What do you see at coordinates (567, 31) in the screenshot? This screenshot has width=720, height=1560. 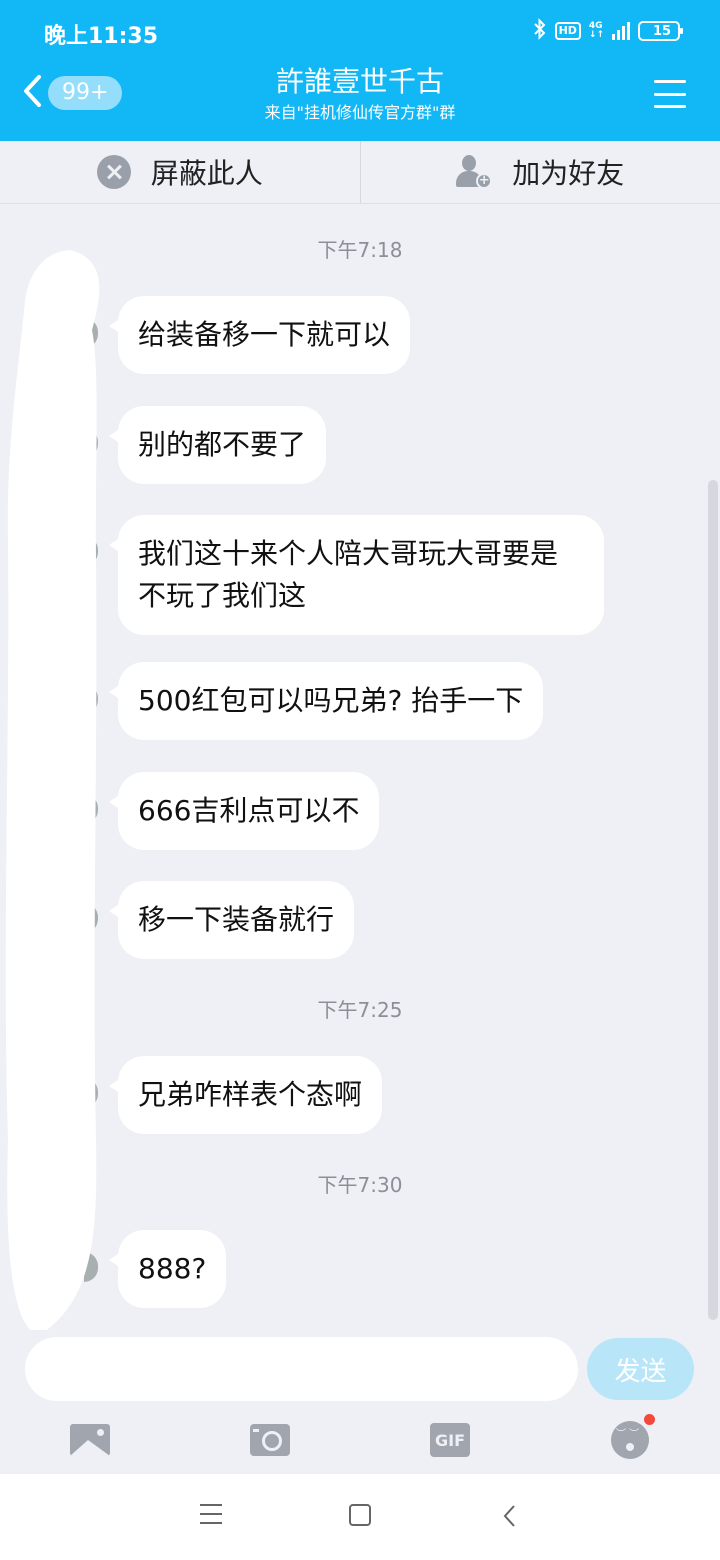 I see `hd-badge: HD` at bounding box center [567, 31].